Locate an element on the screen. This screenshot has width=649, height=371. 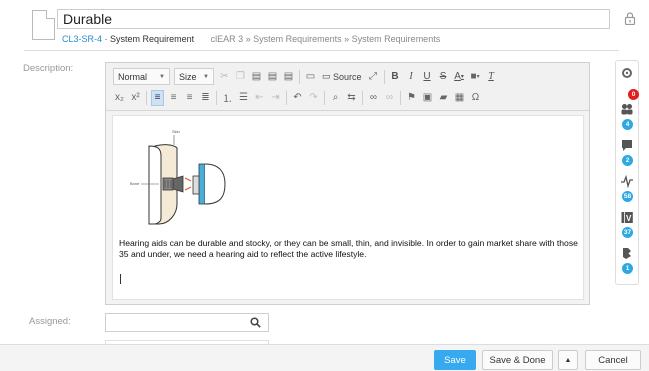
find-icon: ⌕ is located at coordinates (335, 98).